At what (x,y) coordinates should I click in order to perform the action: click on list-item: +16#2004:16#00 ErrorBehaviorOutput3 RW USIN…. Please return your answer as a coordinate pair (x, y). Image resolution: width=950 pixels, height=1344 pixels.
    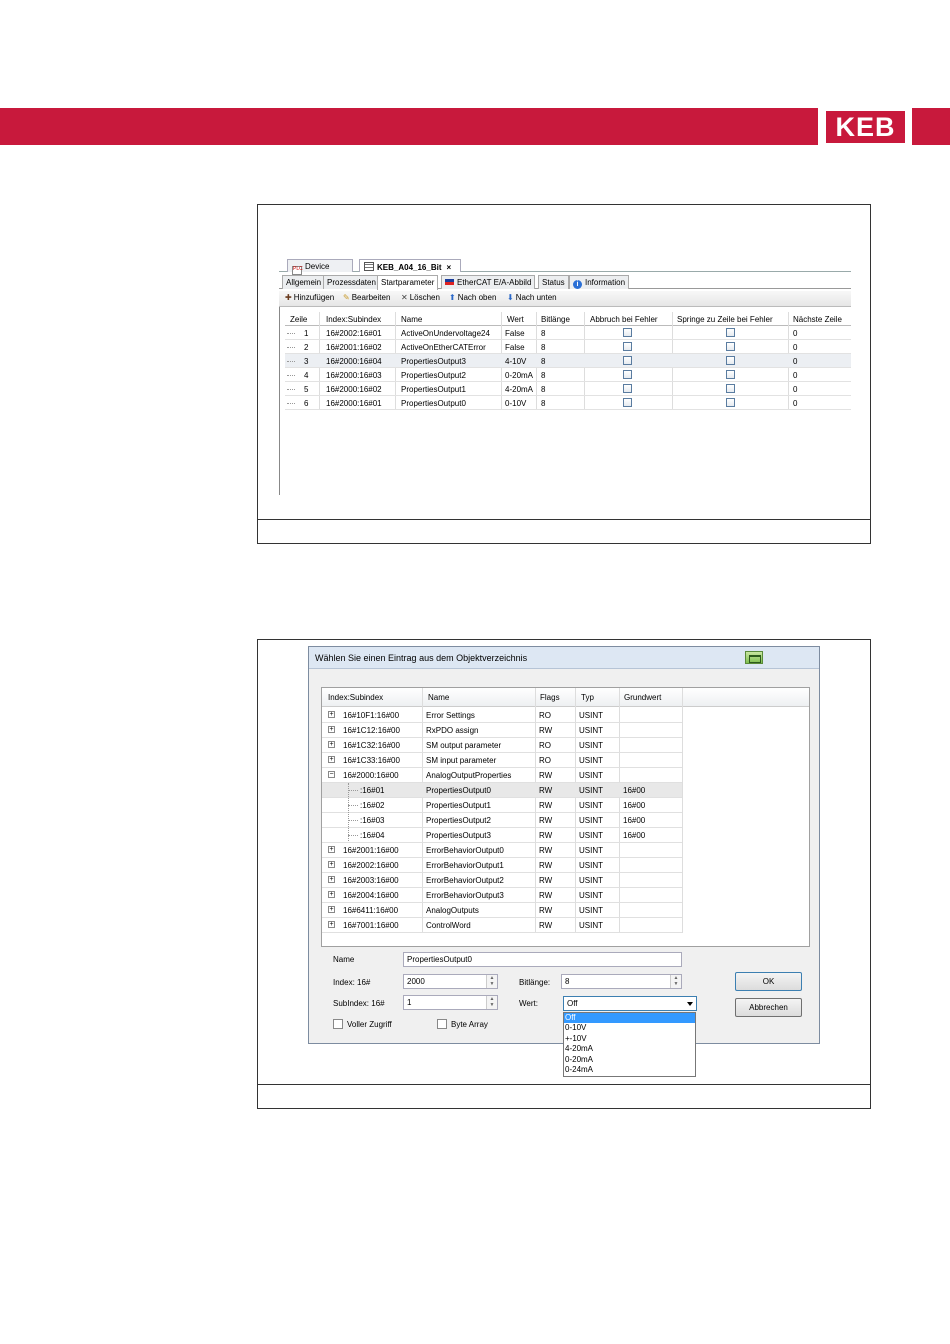
    Looking at the image, I should click on (502, 895).